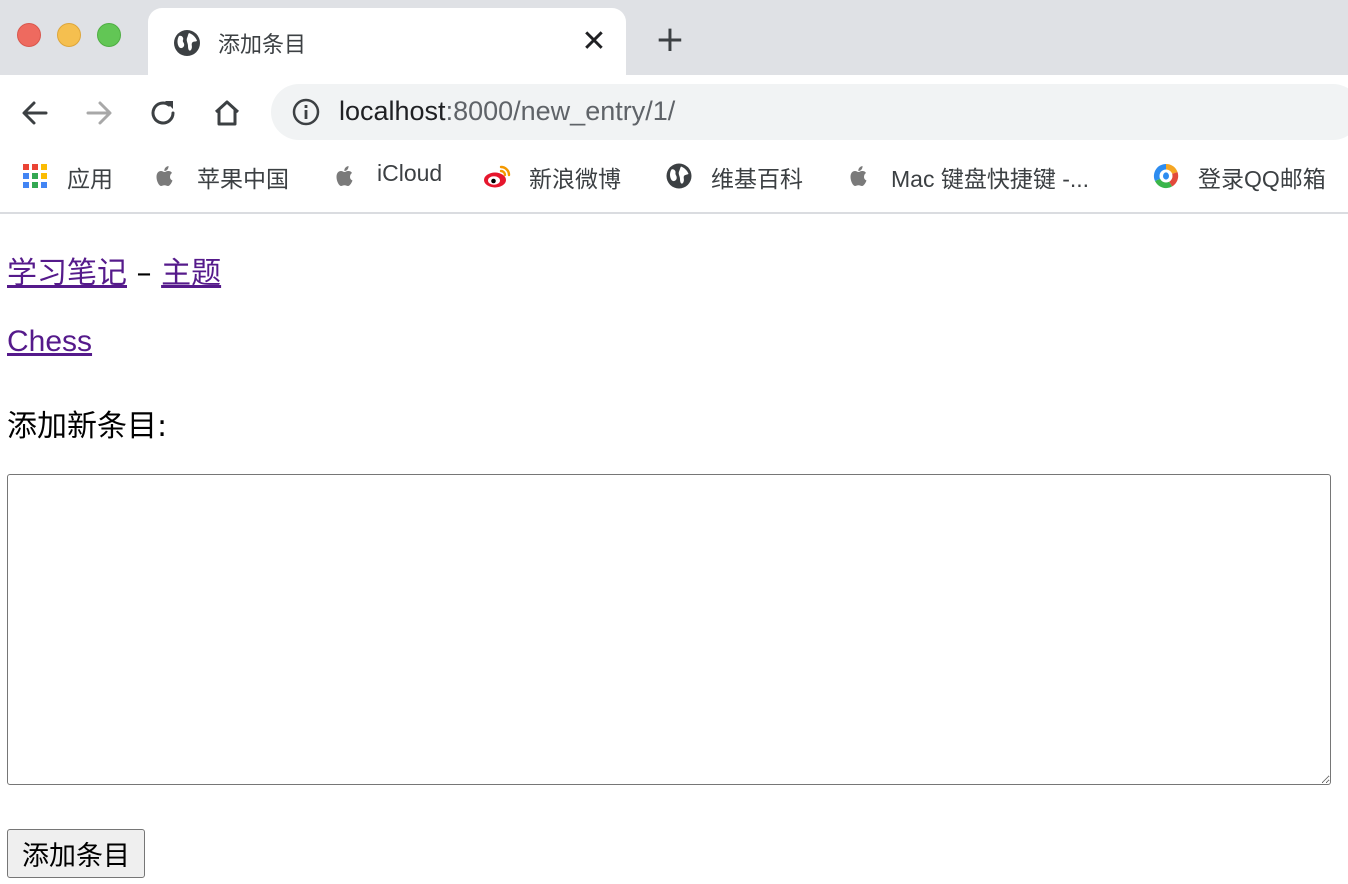 This screenshot has width=1348, height=884. I want to click on bookmark-label: 新浪微博, so click(575, 179).